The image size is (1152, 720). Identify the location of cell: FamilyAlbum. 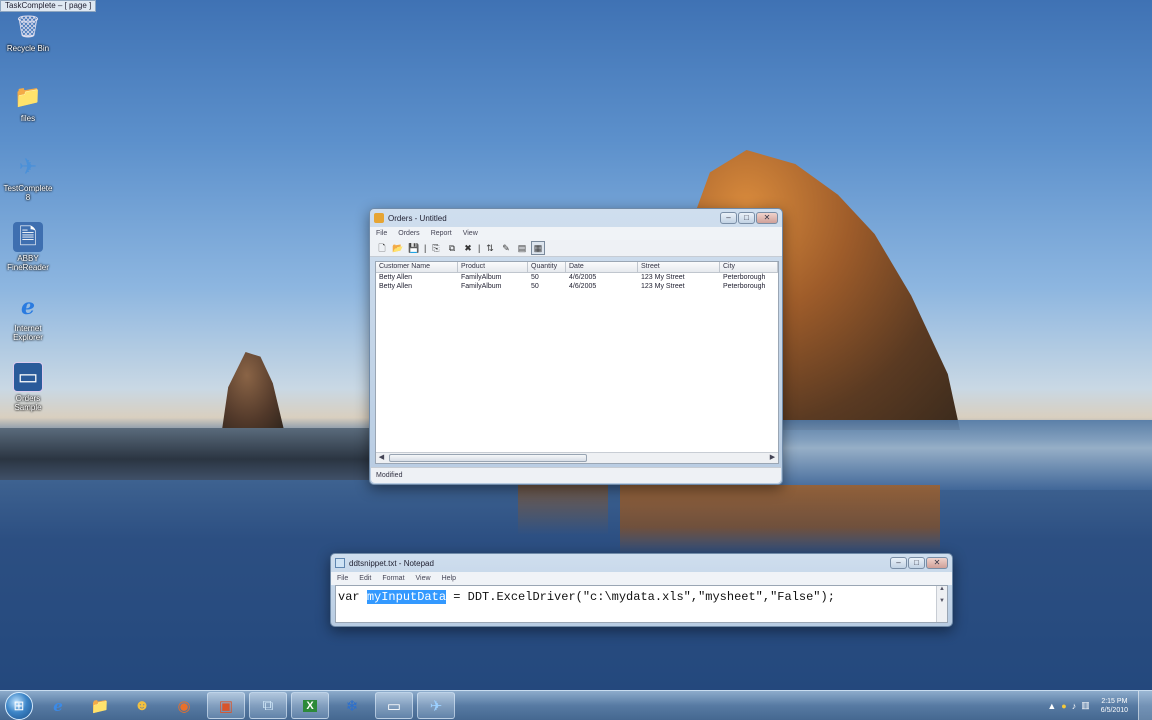
(481, 286).